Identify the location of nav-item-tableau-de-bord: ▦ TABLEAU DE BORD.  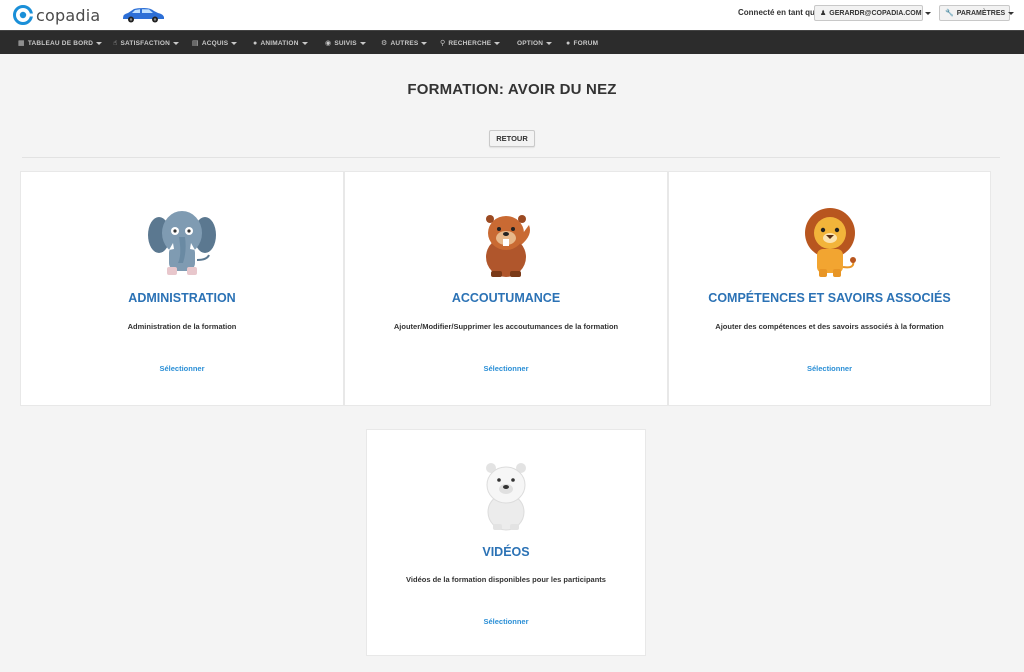
(60, 43).